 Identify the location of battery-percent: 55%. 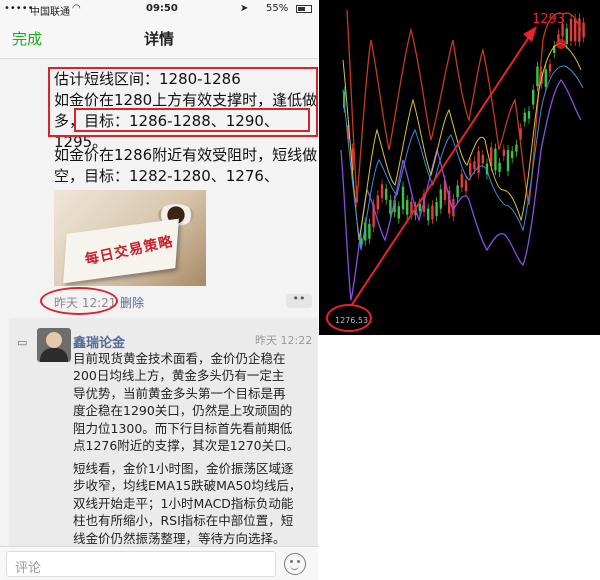
(277, 8).